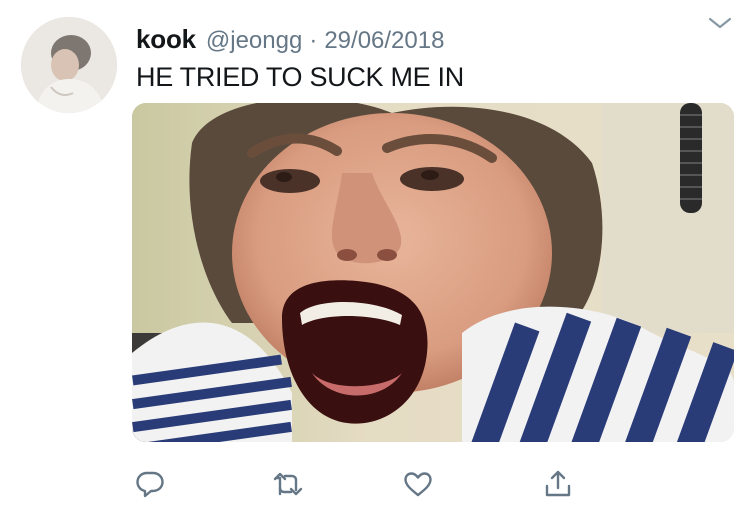 This screenshot has height=509, width=750. I want to click on retweet-button, so click(288, 484).